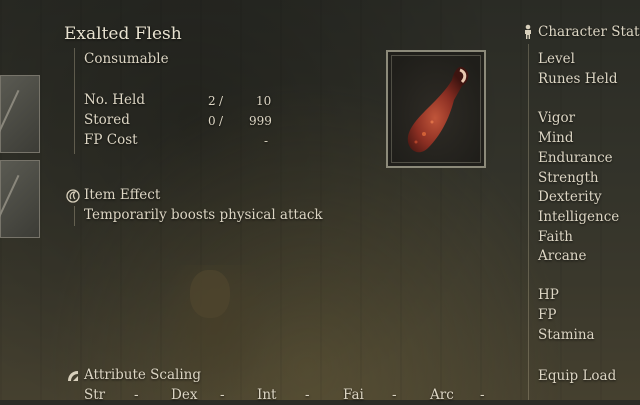  Describe the element at coordinates (548, 295) in the screenshot. I see `status-hp: HP` at that location.